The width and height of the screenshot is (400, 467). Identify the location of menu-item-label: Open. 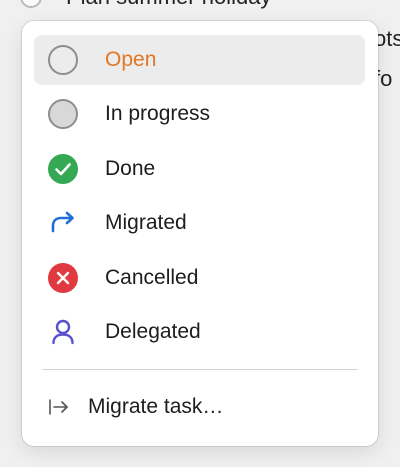
(131, 59).